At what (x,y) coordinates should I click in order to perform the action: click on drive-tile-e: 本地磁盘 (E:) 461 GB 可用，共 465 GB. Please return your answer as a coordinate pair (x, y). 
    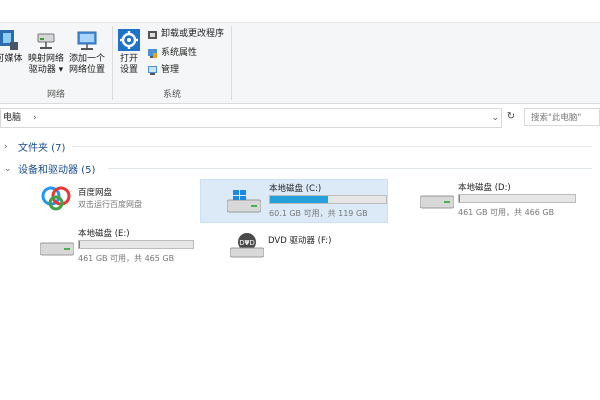
    Looking at the image, I should click on (124, 246).